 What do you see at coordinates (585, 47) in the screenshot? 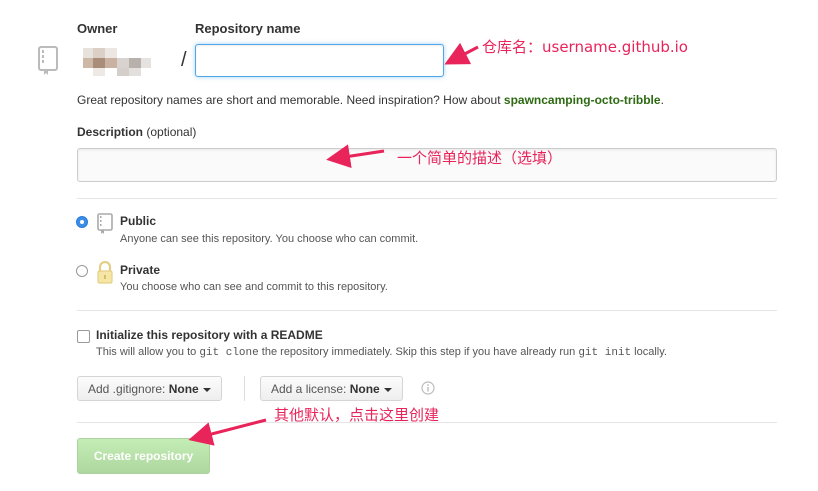
I see `annotation-repo-name: 仓库名：username.github.io` at bounding box center [585, 47].